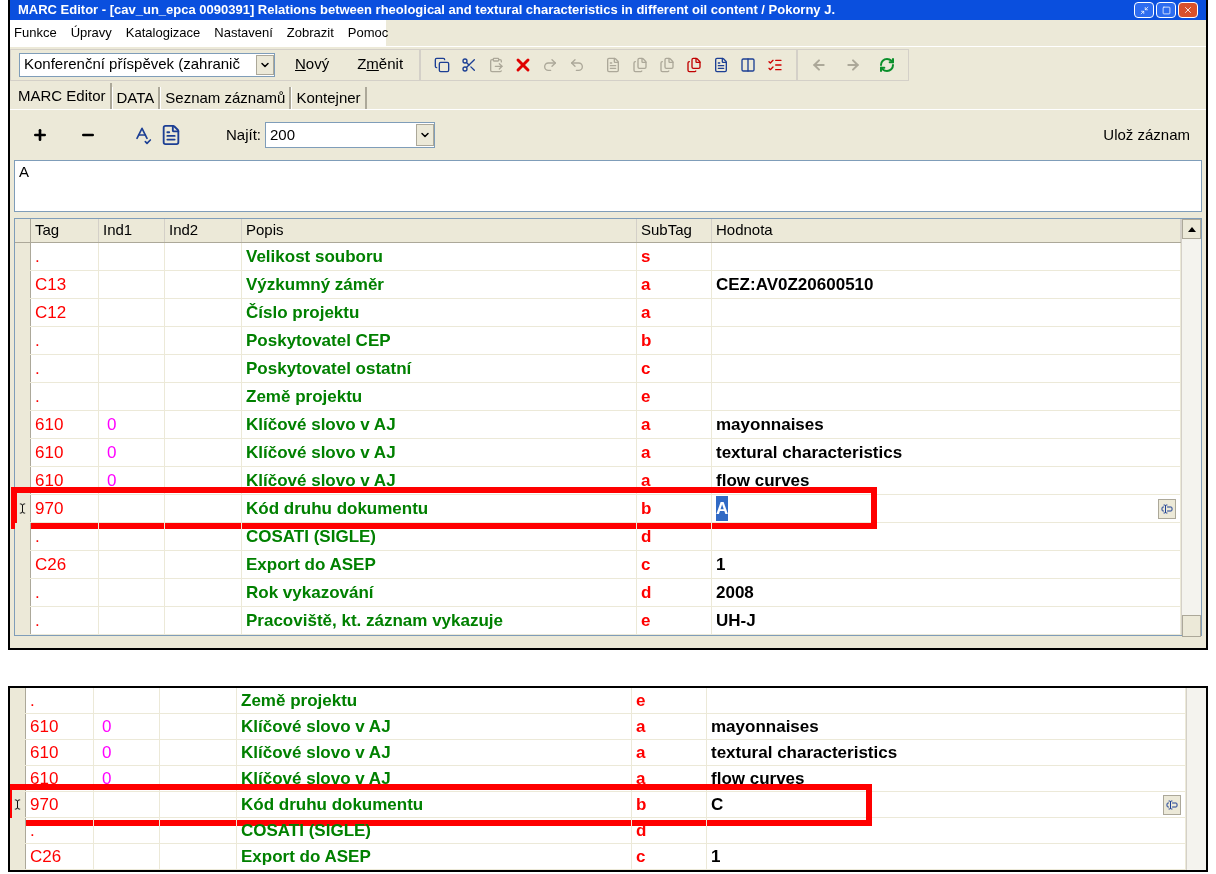 The image size is (1216, 874). I want to click on description-cell-text: Číslo projektu, so click(303, 312).